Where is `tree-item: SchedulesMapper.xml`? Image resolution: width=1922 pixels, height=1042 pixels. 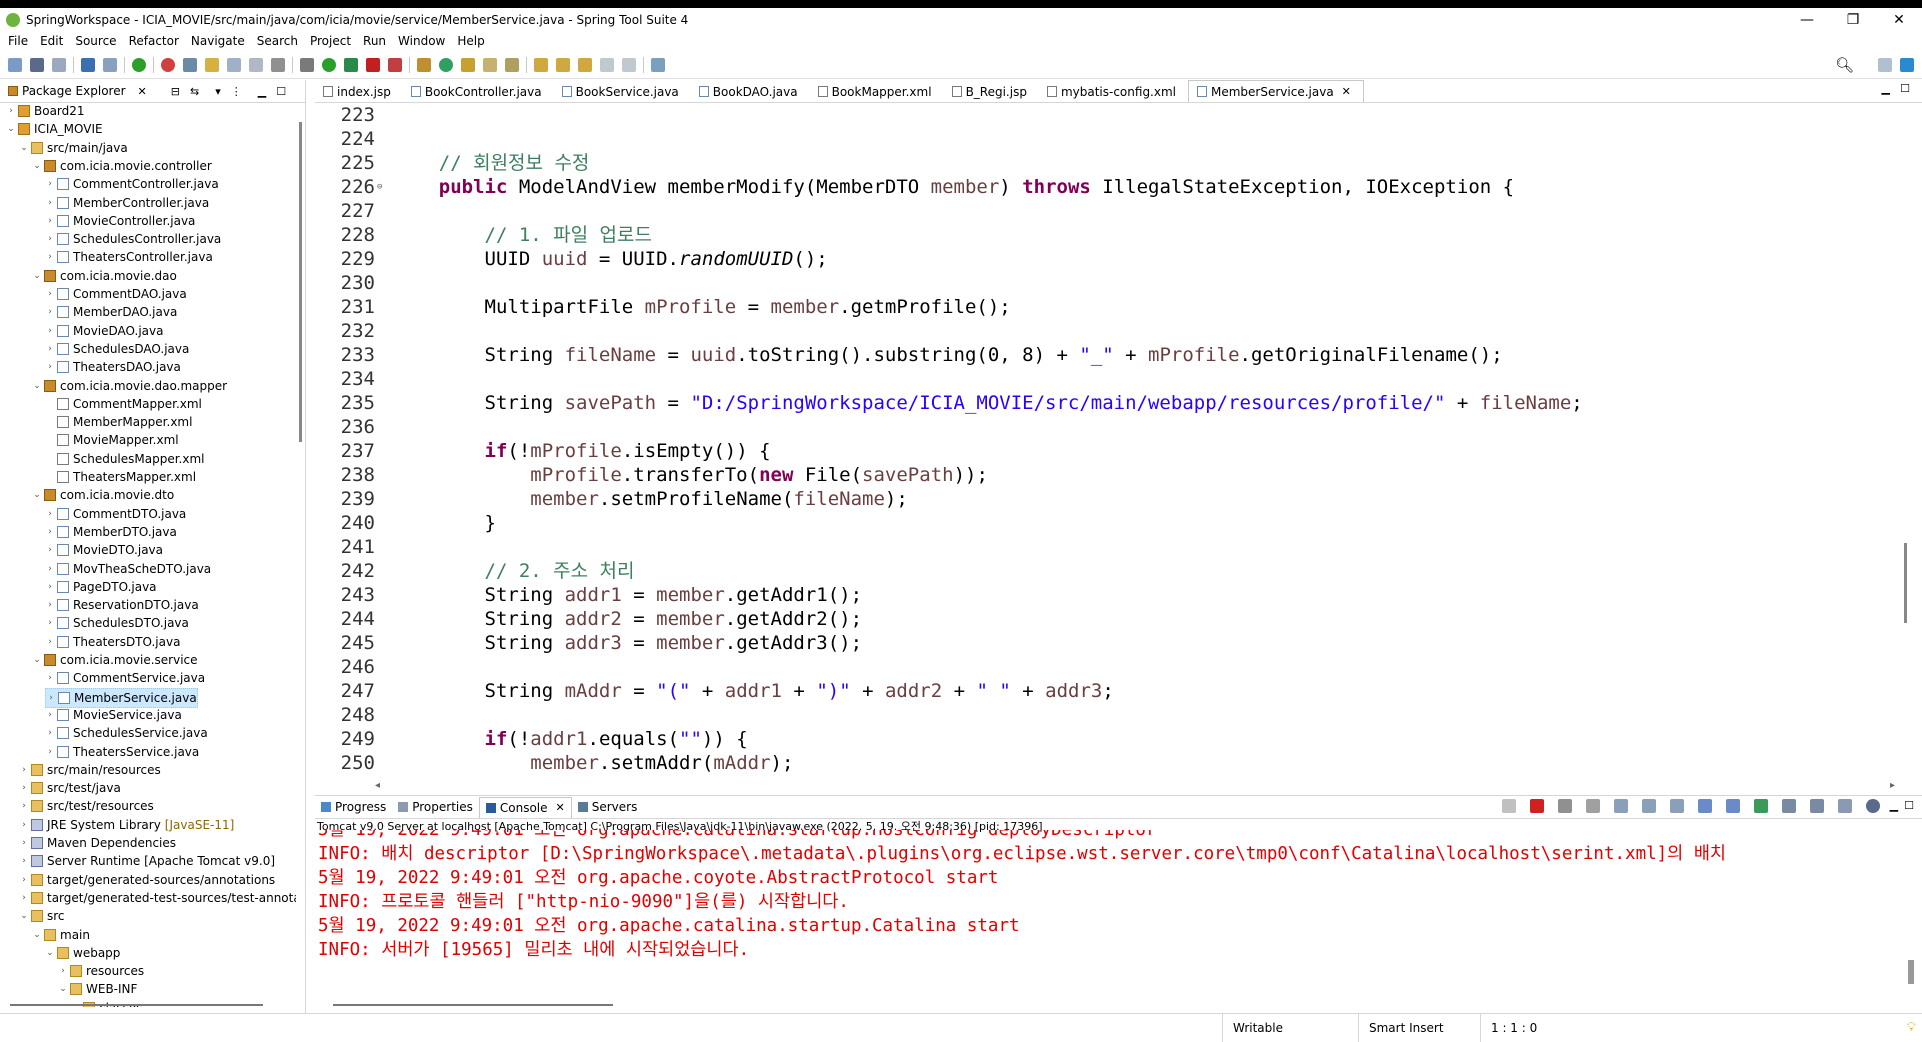 tree-item: SchedulesMapper.xml is located at coordinates (125, 459).